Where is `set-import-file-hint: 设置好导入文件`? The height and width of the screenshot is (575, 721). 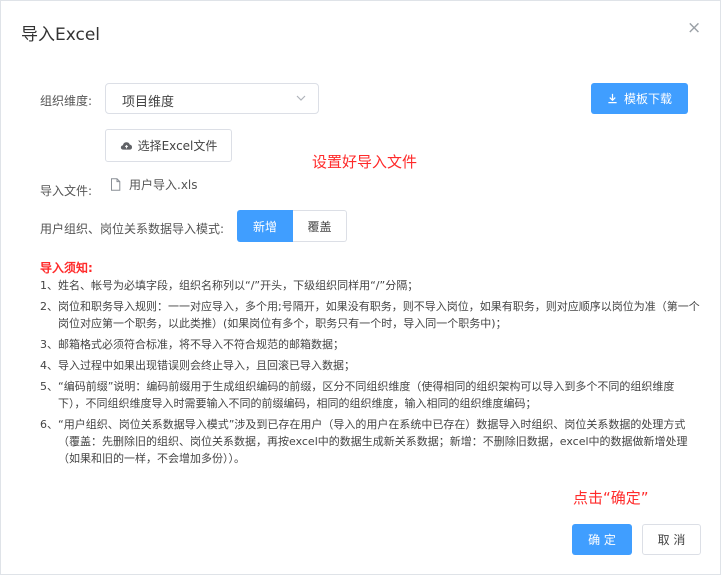
set-import-file-hint: 设置好导入文件 is located at coordinates (365, 162).